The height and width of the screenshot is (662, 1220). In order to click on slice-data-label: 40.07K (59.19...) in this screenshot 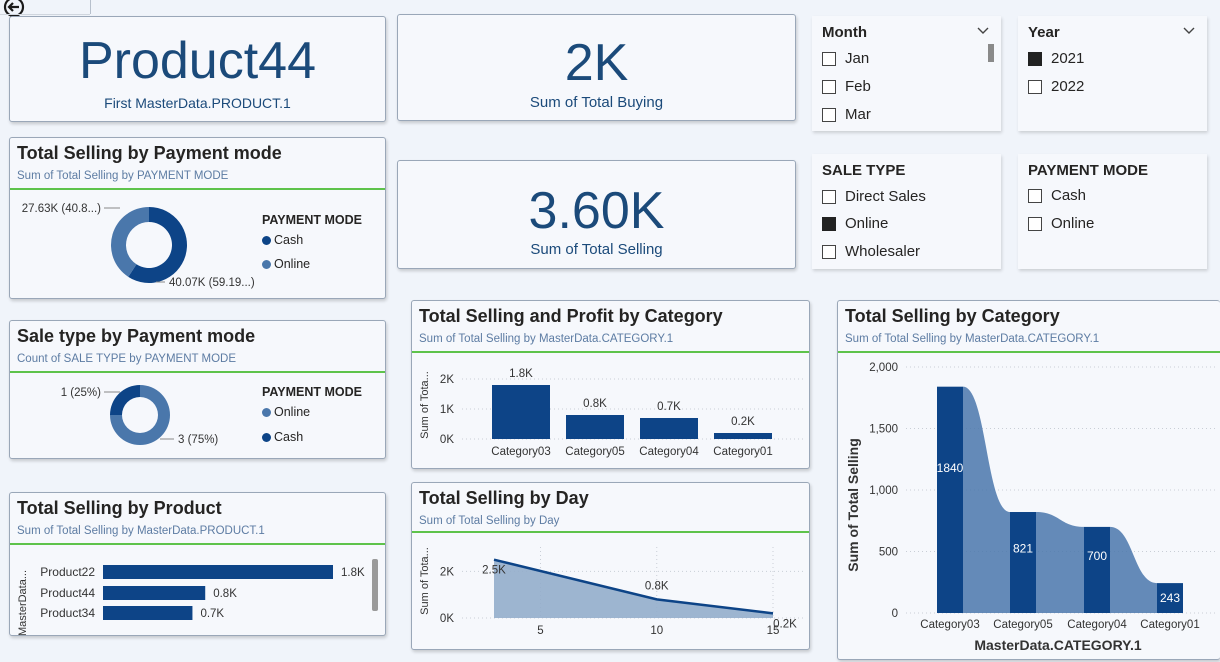, I will do `click(212, 283)`.